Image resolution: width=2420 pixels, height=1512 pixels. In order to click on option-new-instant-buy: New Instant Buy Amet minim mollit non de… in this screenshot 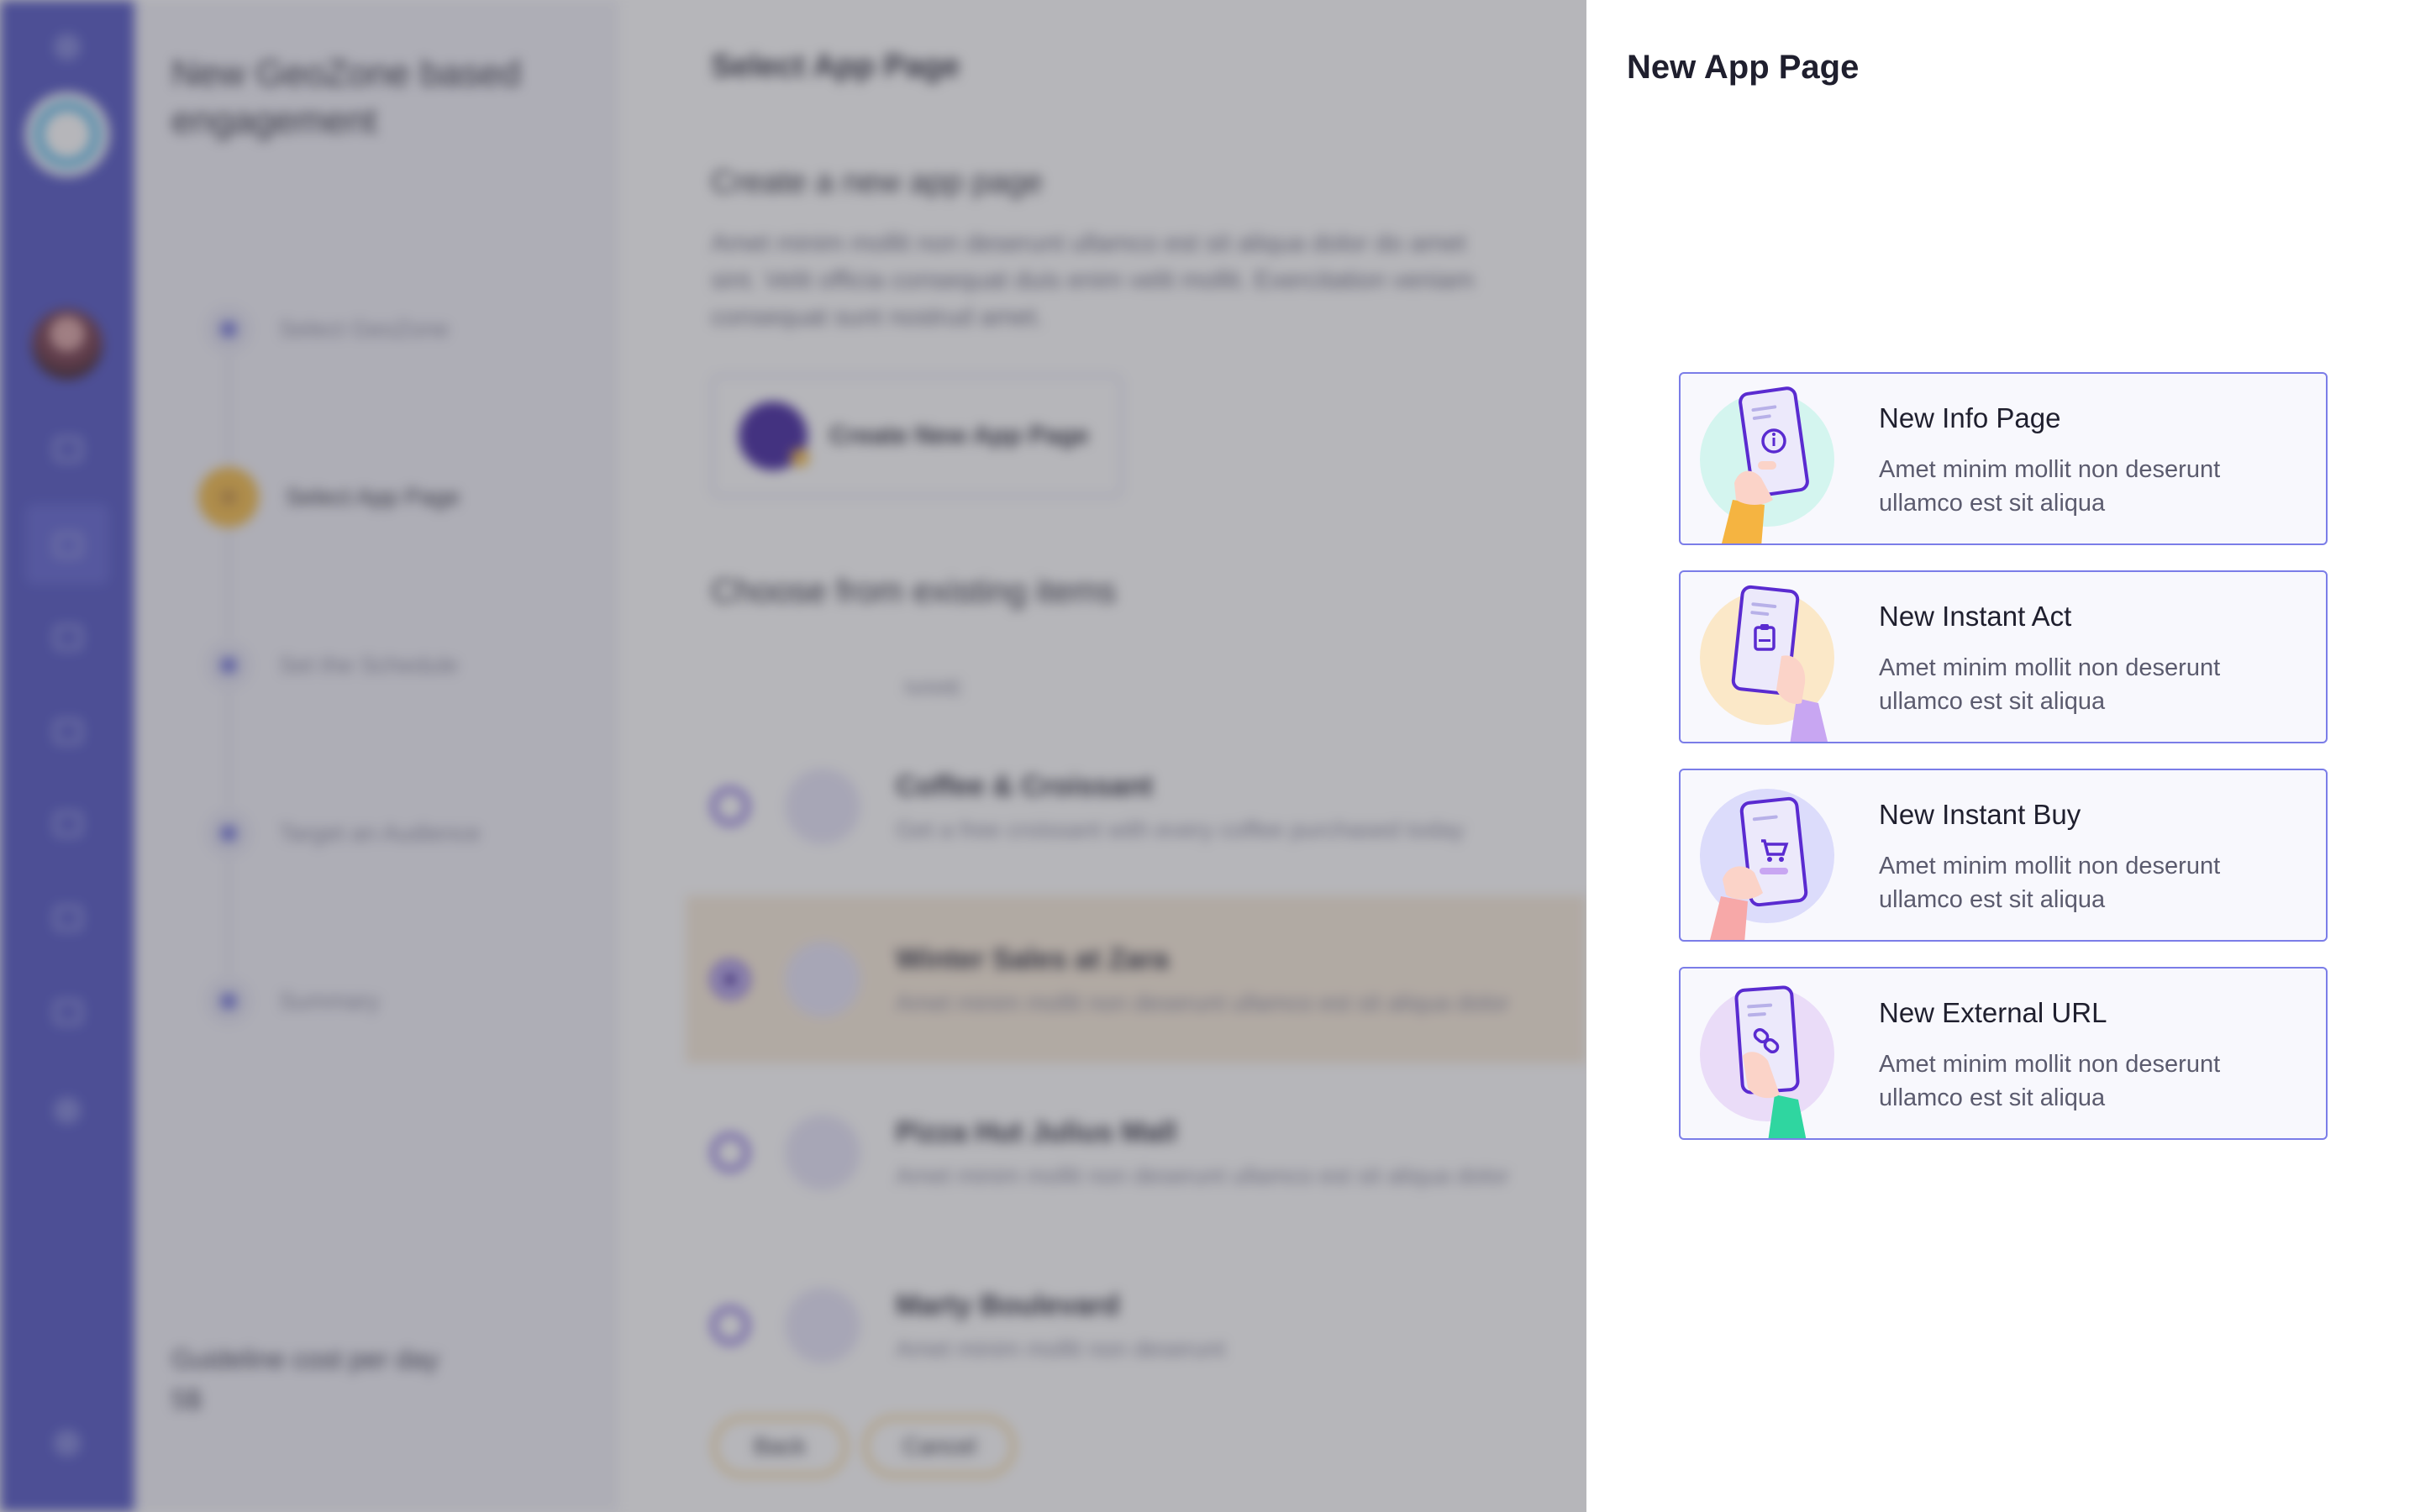, I will do `click(2003, 855)`.